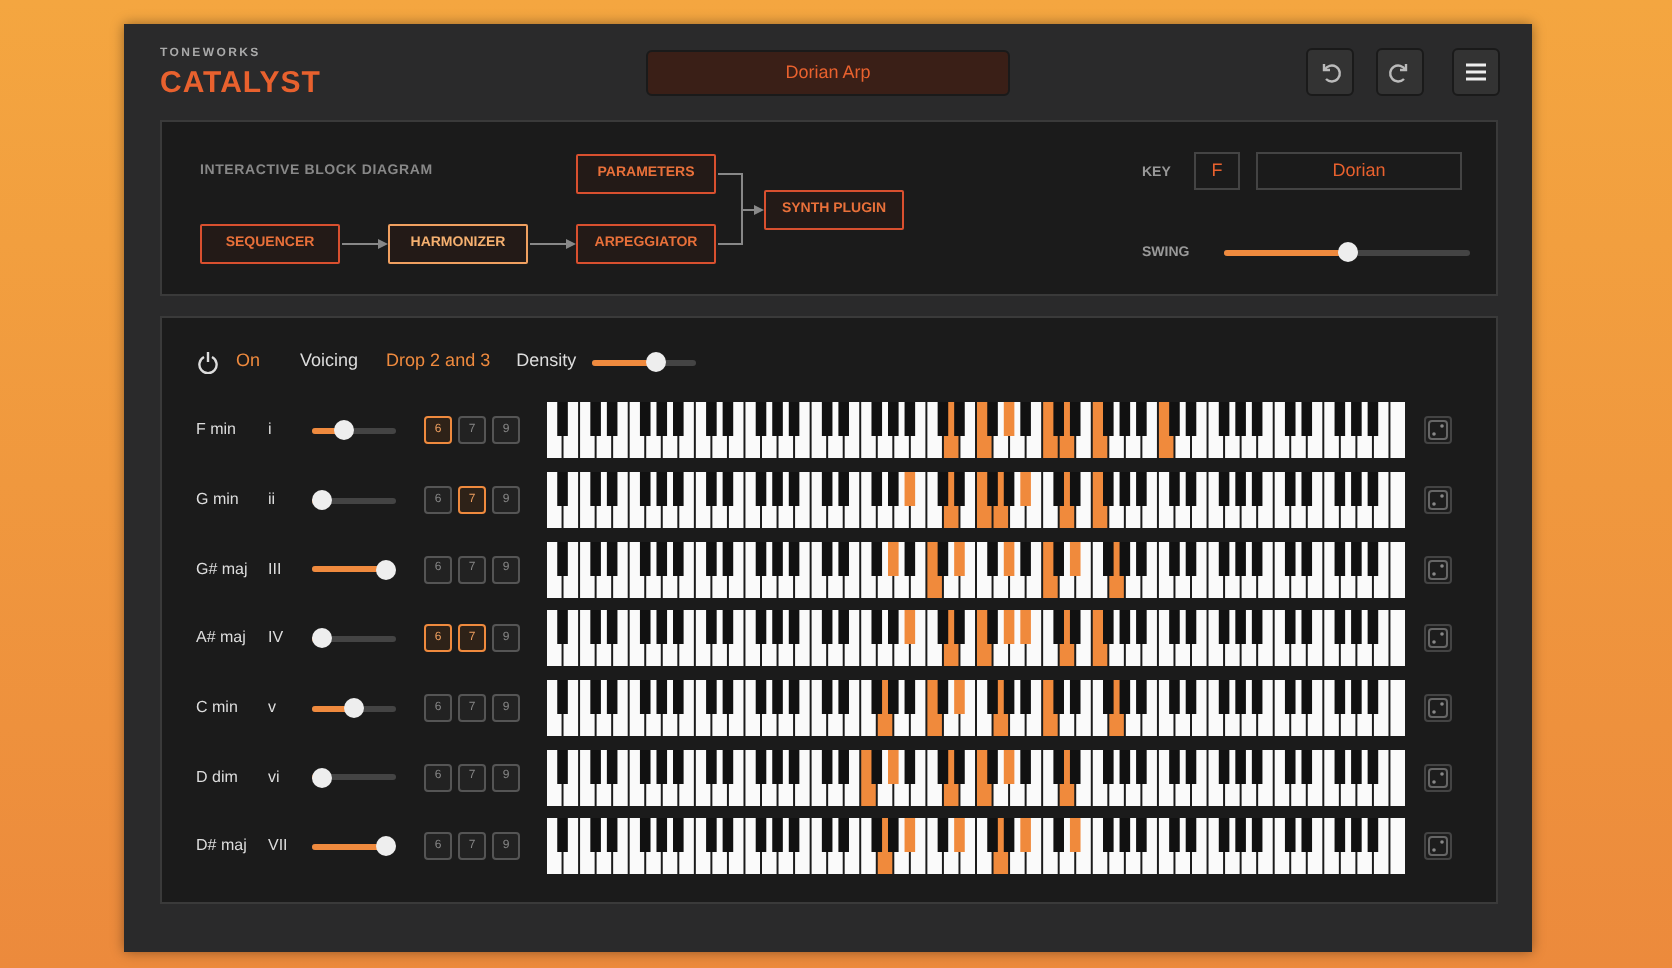 This screenshot has width=1672, height=968. What do you see at coordinates (222, 846) in the screenshot?
I see `chord-name: D# maj` at bounding box center [222, 846].